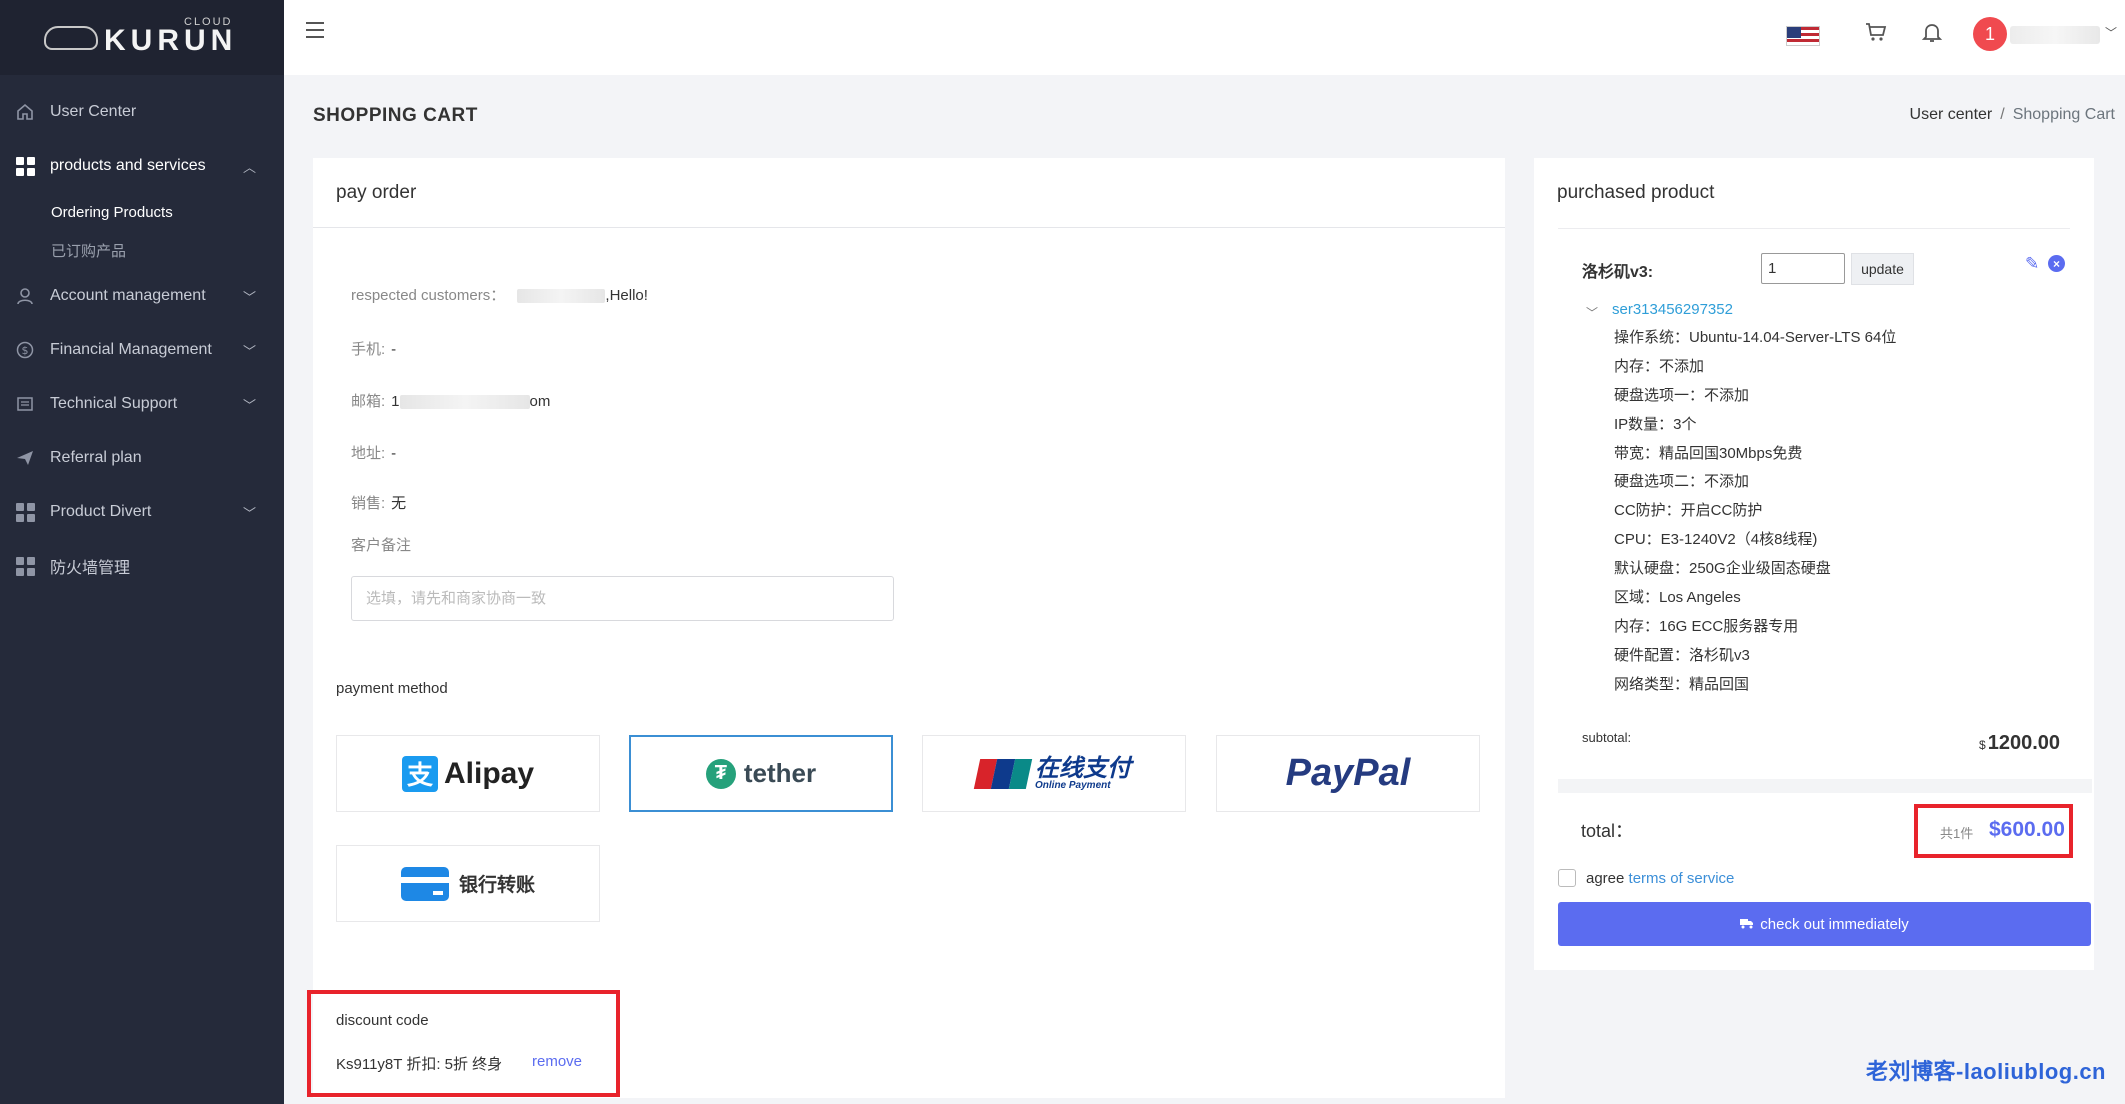  Describe the element at coordinates (315, 30) in the screenshot. I see `menu-icon` at that location.